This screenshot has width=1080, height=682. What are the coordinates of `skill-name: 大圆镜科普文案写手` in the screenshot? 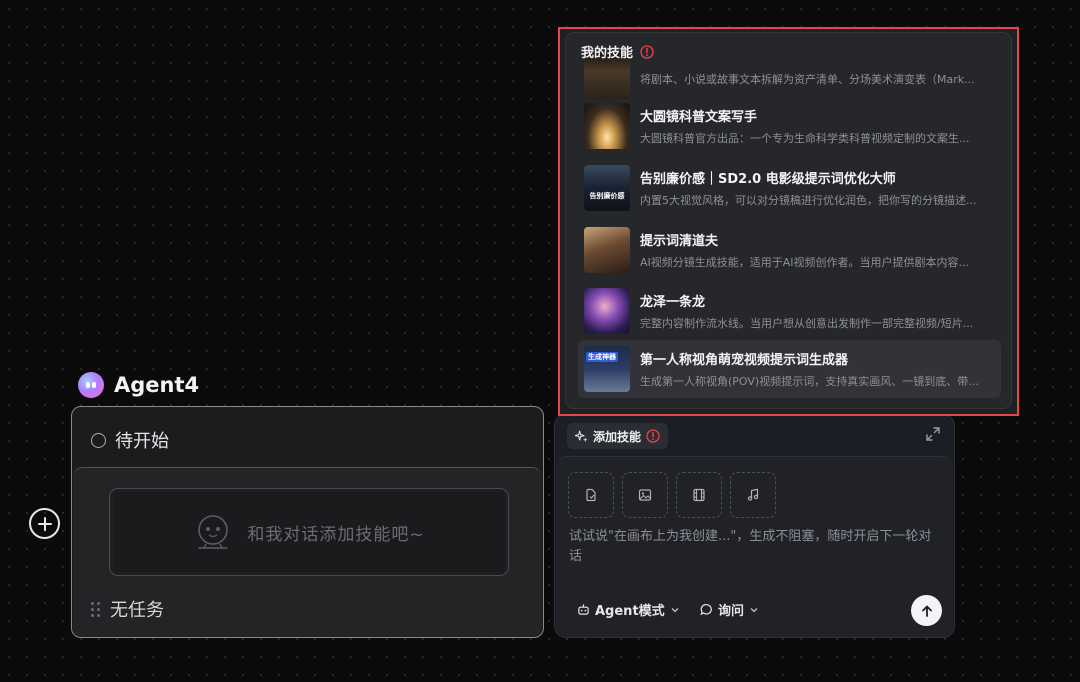 It's located at (699, 117).